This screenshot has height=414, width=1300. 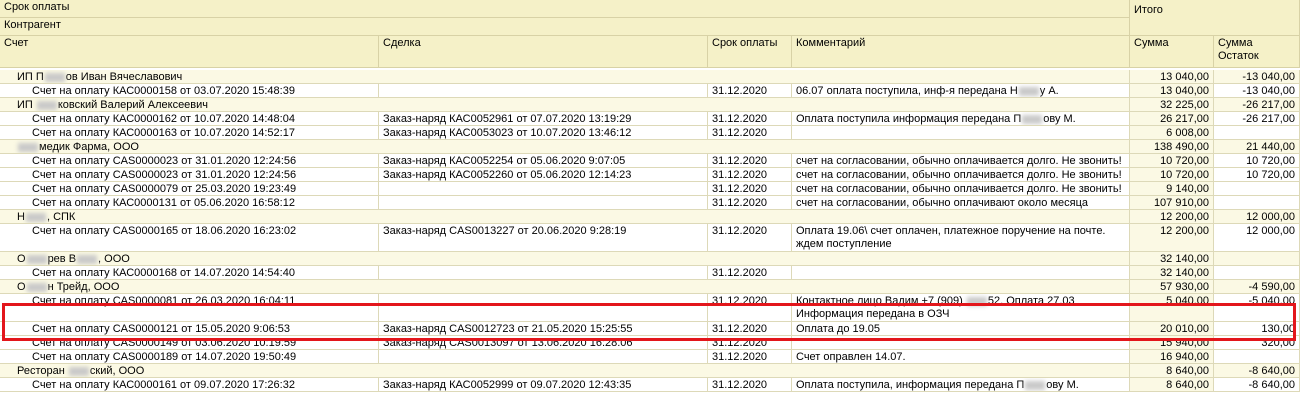 What do you see at coordinates (750, 52) in the screenshot?
I see `header-srok-oplaty: Срок оплаты` at bounding box center [750, 52].